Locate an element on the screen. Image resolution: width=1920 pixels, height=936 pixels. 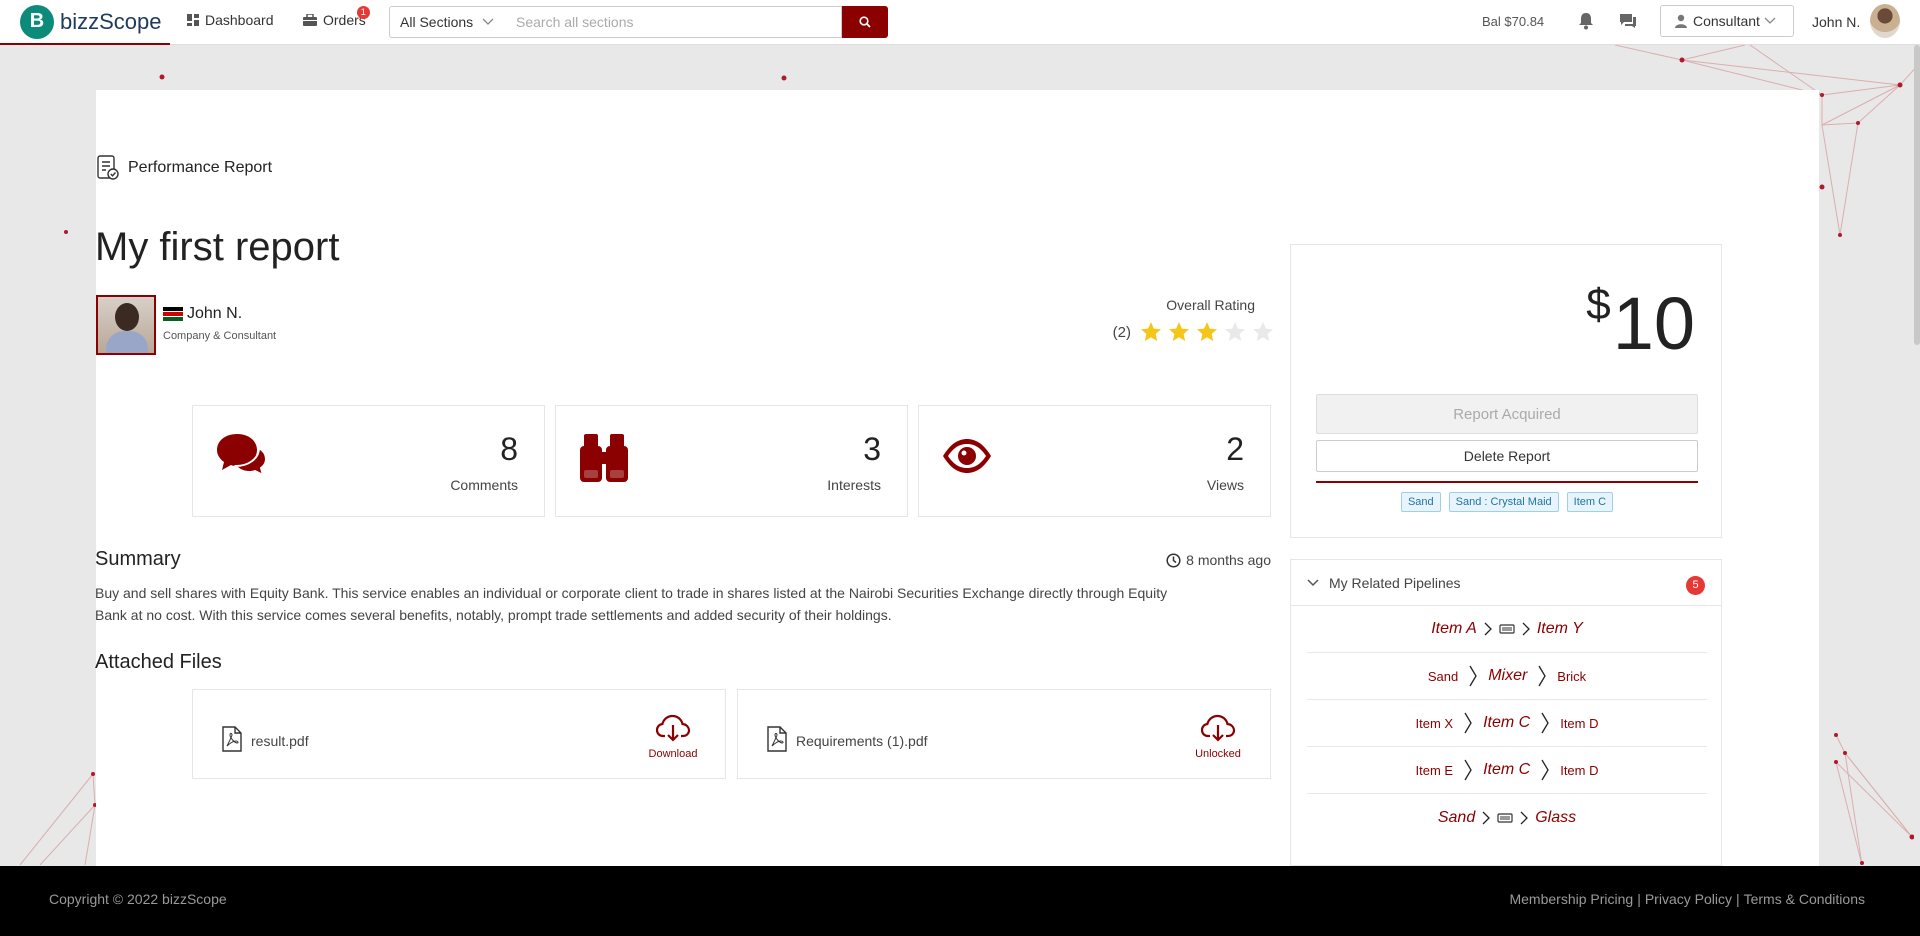
nav-dashboard: Dashboard is located at coordinates (230, 20).